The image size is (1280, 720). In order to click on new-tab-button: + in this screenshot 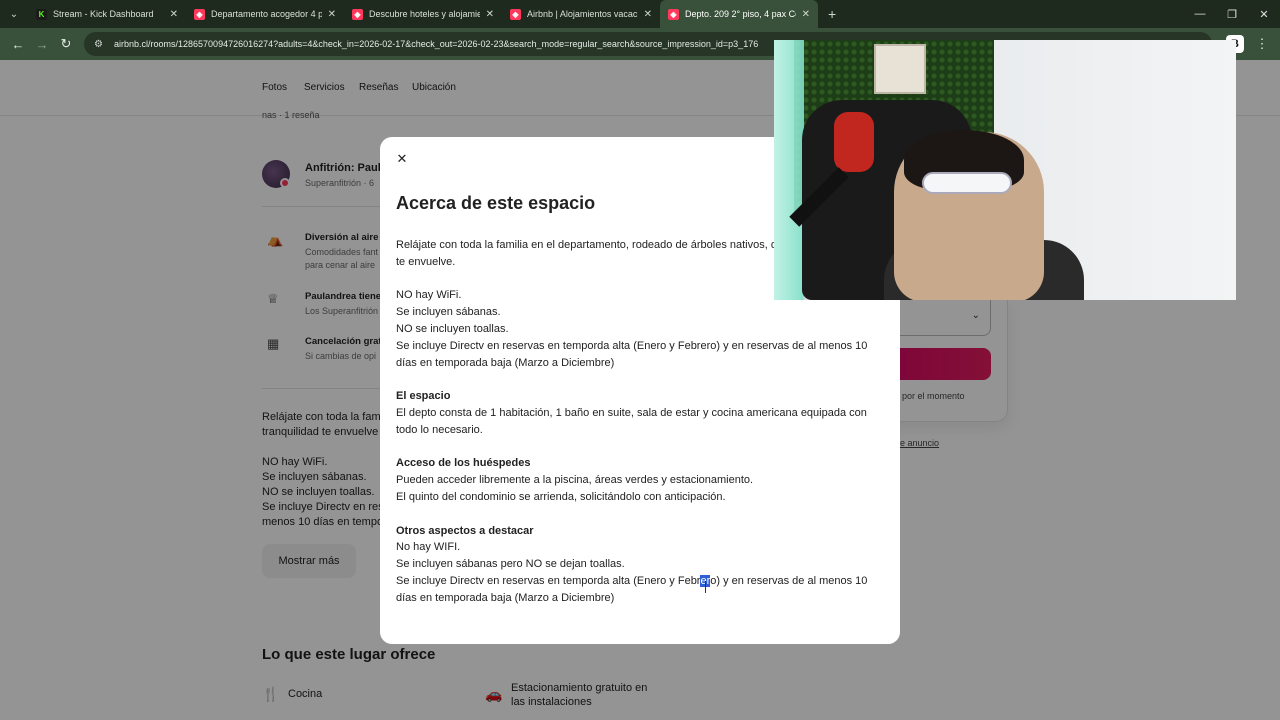, I will do `click(832, 14)`.